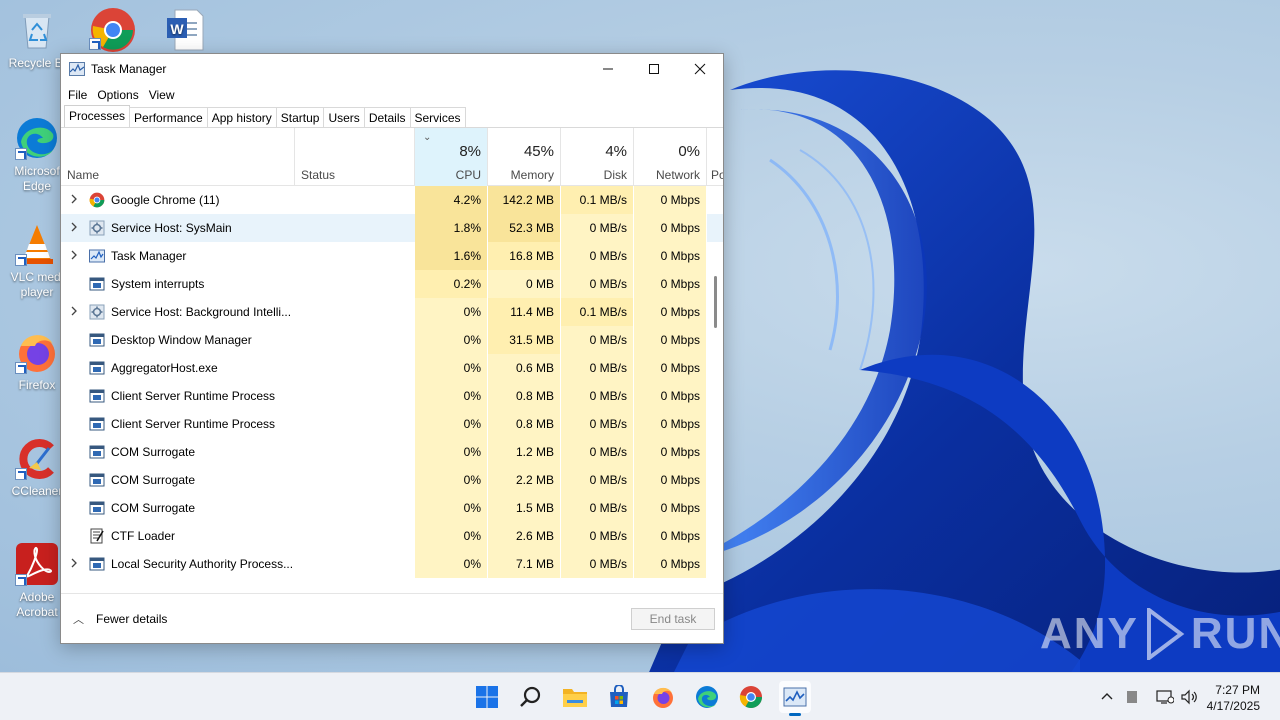  I want to click on column-percent: 8%, so click(470, 151).